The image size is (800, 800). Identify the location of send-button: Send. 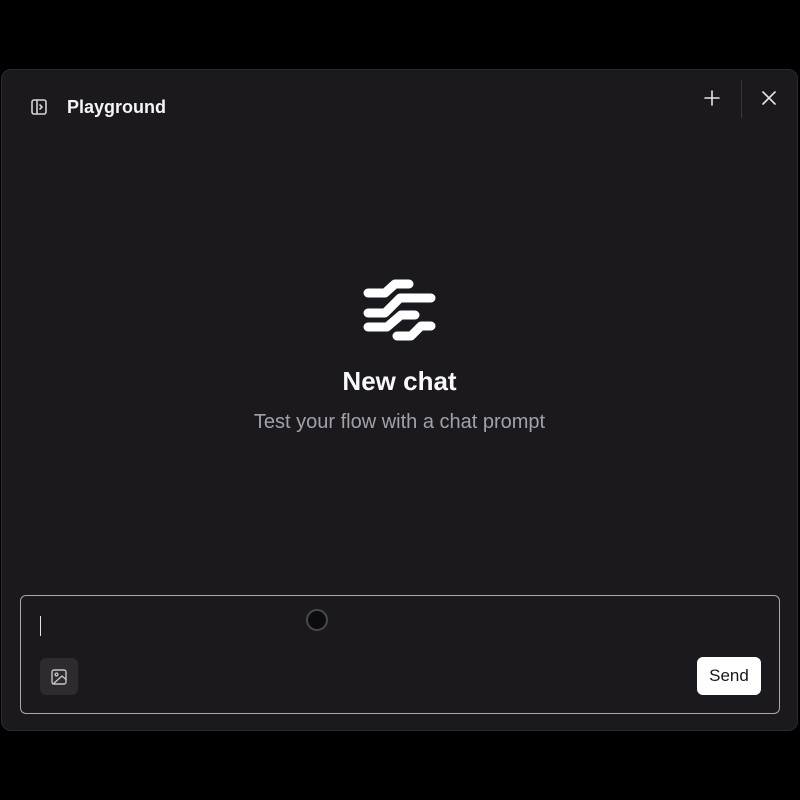
(729, 676).